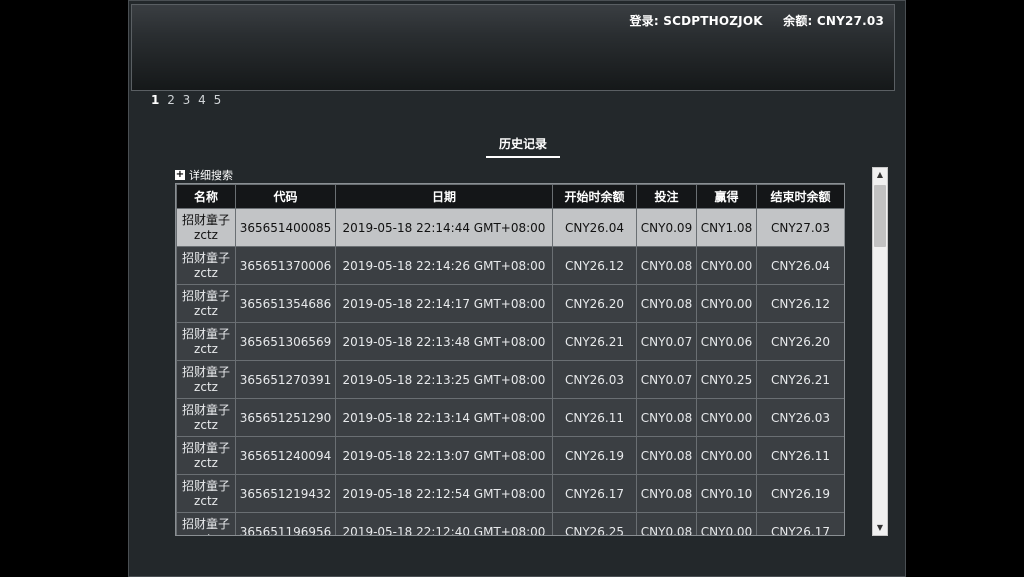  I want to click on cell-end-balance: CNY26.04, so click(800, 265).